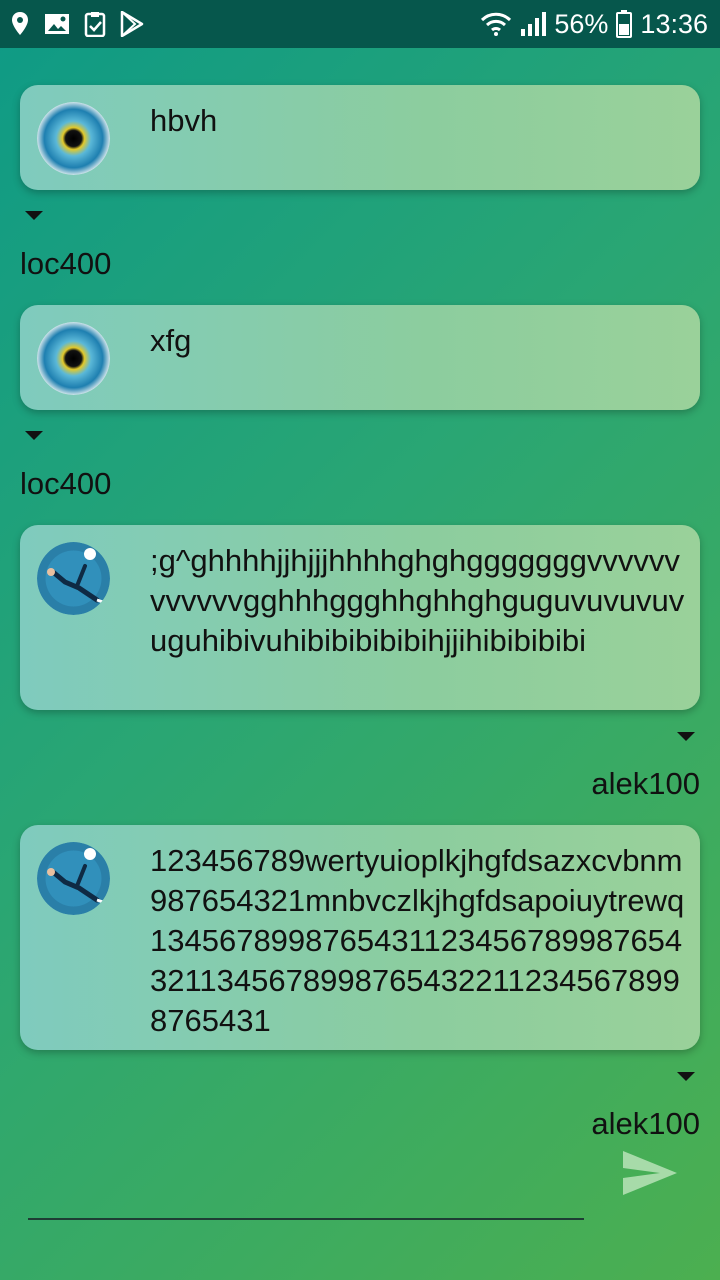  Describe the element at coordinates (20, 24) in the screenshot. I see `location-icon` at that location.